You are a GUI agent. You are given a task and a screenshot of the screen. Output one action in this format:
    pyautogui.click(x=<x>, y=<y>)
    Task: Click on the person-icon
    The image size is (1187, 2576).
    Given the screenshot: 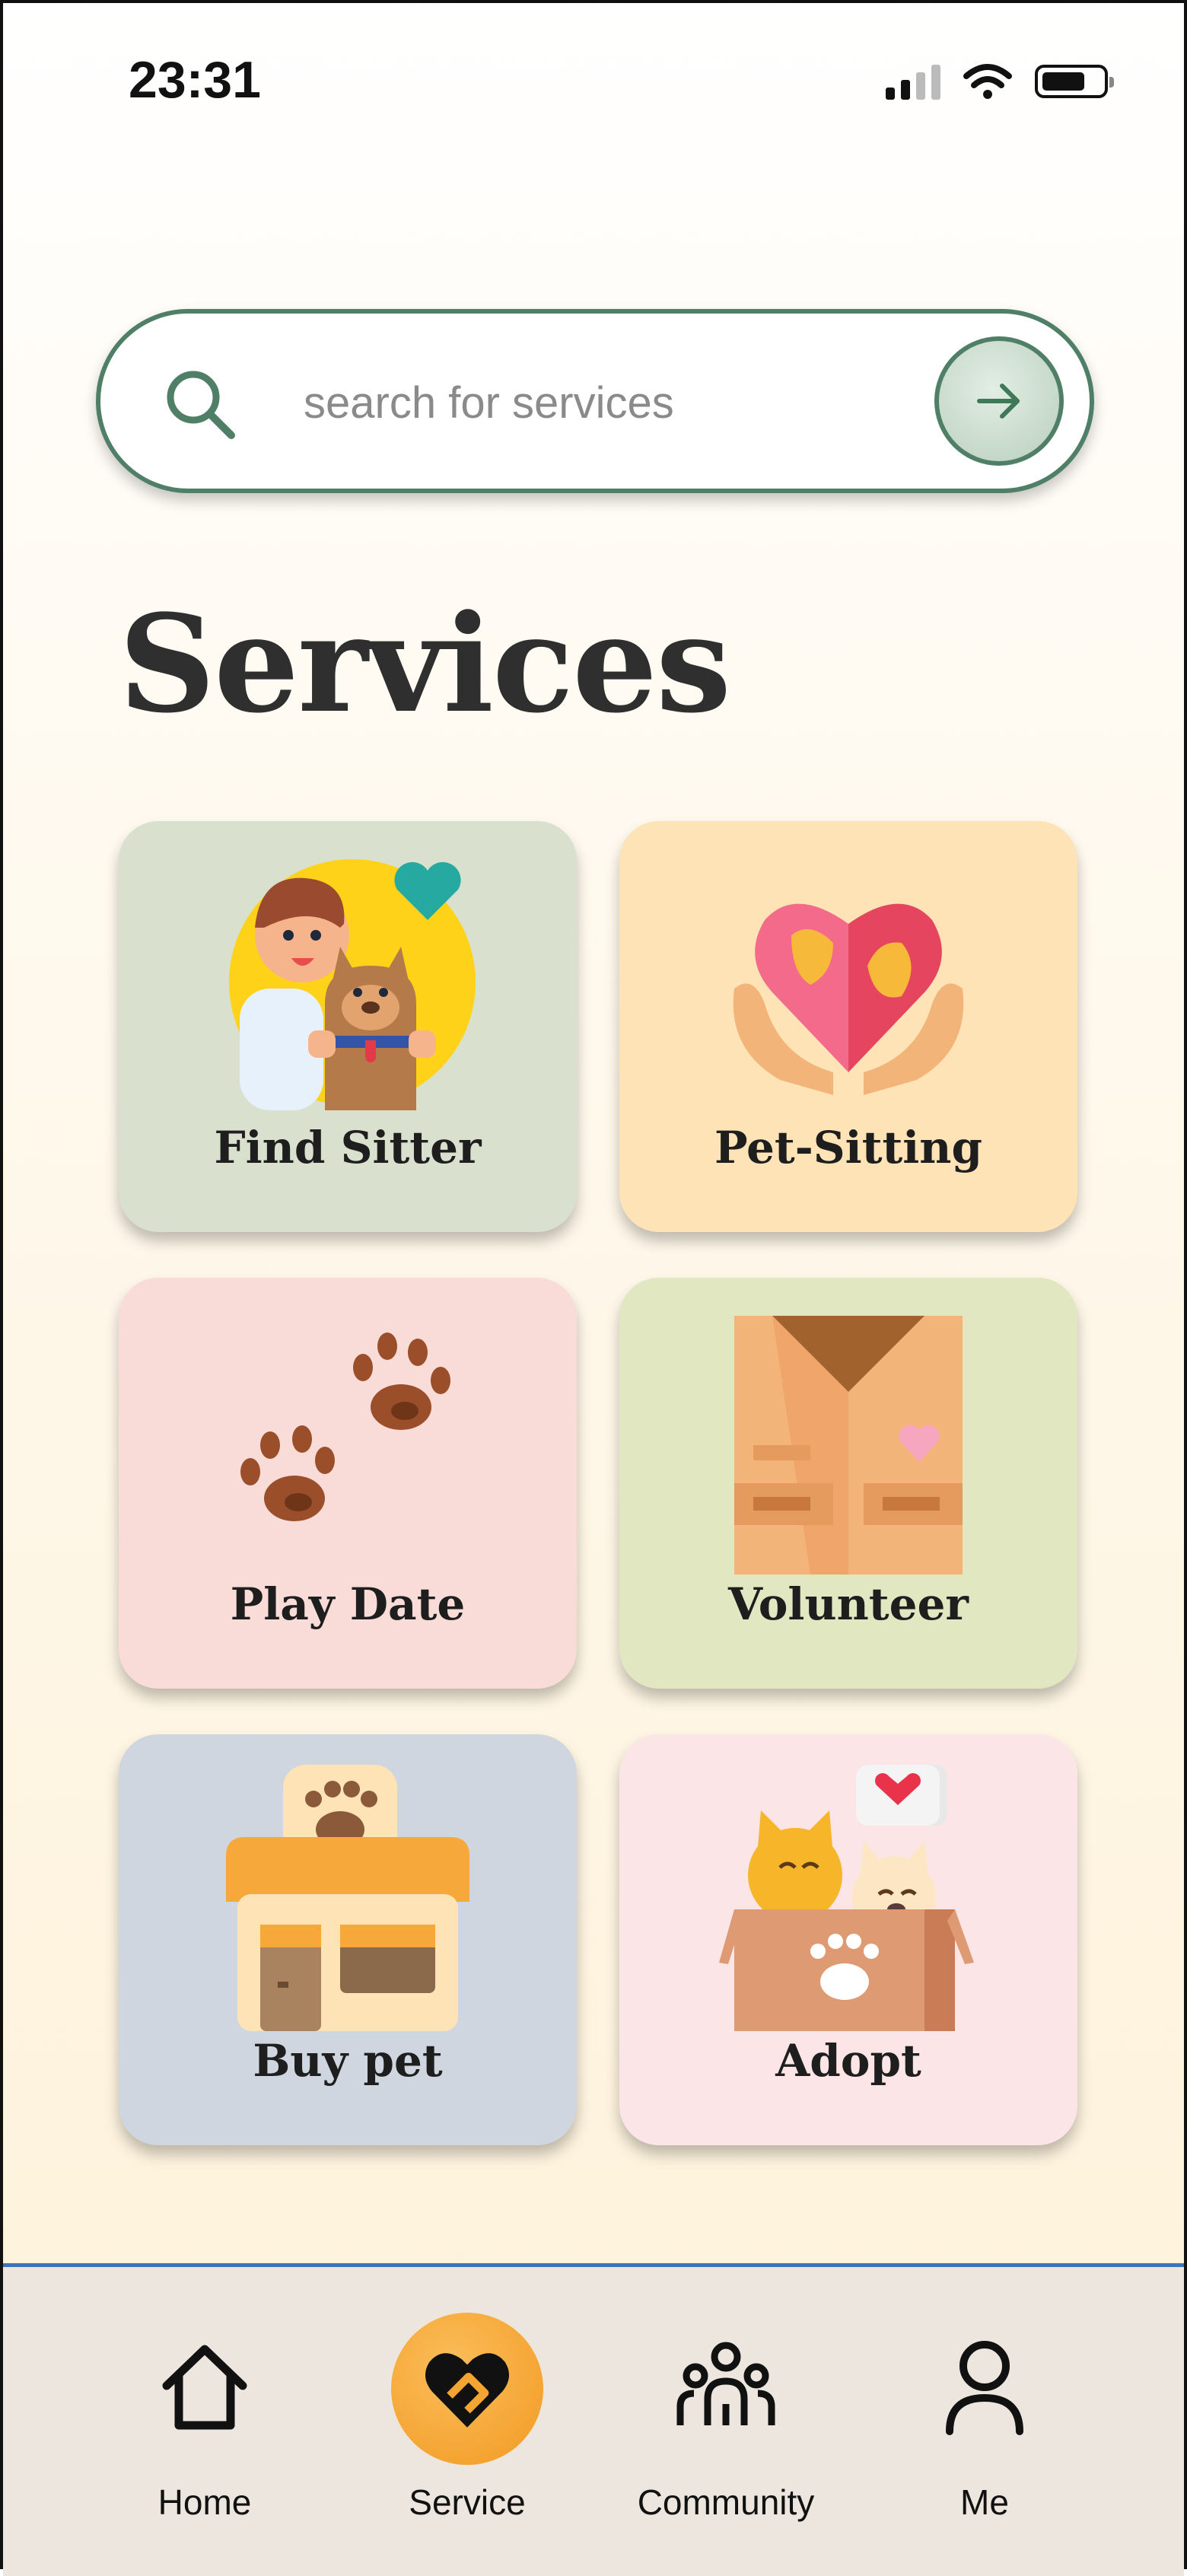 What is the action you would take?
    pyautogui.click(x=984, y=2388)
    